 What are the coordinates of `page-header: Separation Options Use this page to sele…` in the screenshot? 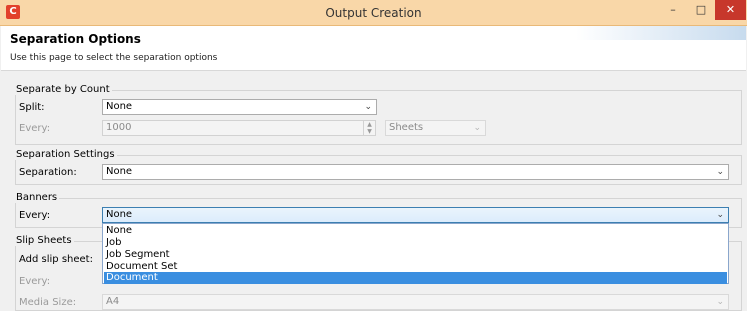 It's located at (373, 48).